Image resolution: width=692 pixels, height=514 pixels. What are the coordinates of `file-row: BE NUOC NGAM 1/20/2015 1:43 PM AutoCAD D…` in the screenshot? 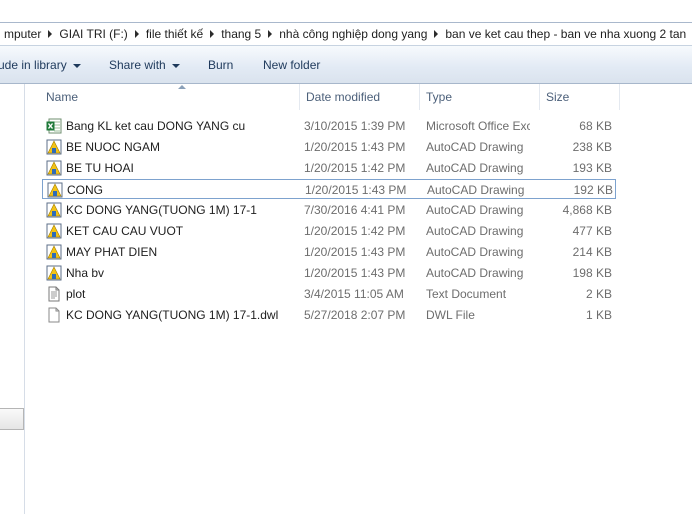 It's located at (329, 147).